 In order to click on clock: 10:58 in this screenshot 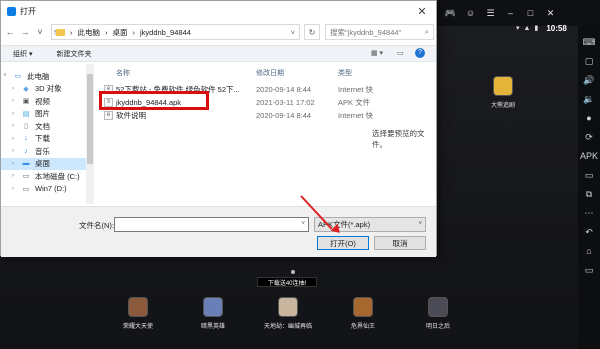, I will do `click(556, 28)`.